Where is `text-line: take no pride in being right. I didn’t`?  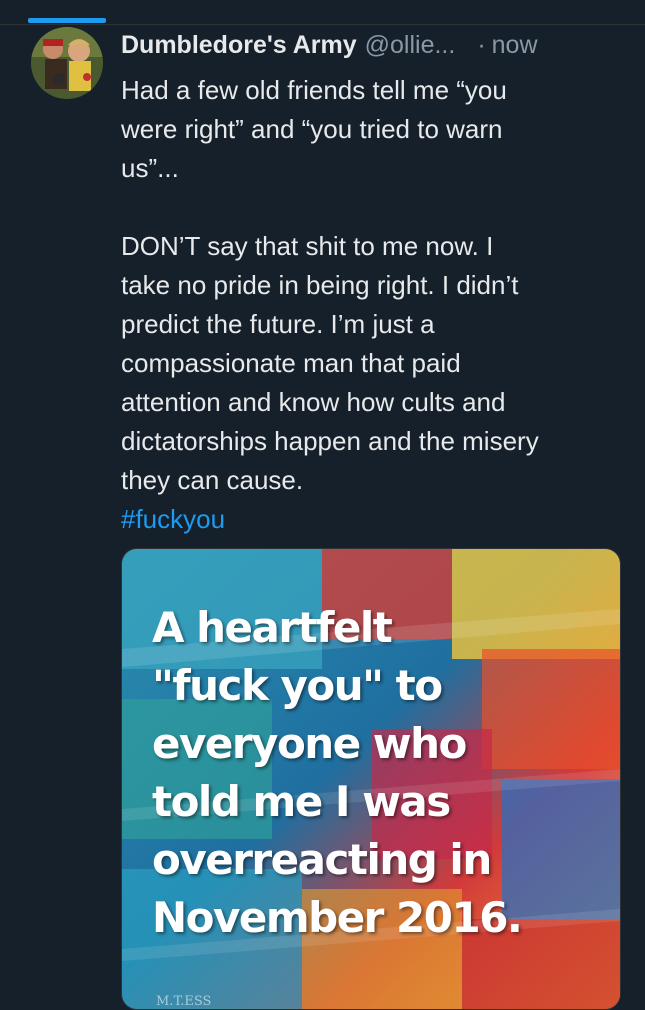
text-line: take no pride in being right. I didn’t is located at coordinates (320, 285).